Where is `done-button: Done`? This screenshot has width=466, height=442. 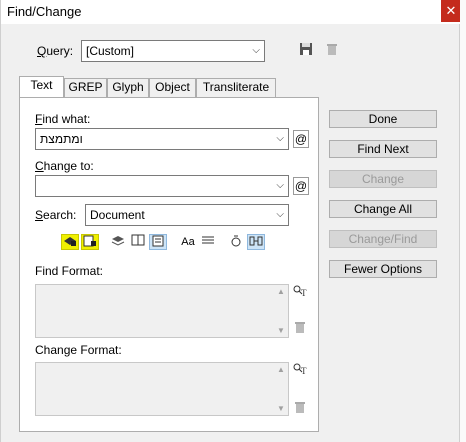 done-button: Done is located at coordinates (383, 119).